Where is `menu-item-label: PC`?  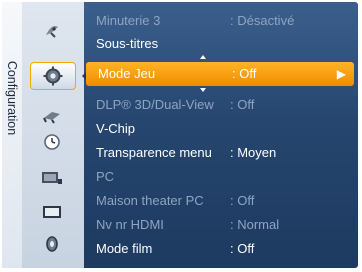 menu-item-label: PC is located at coordinates (105, 176).